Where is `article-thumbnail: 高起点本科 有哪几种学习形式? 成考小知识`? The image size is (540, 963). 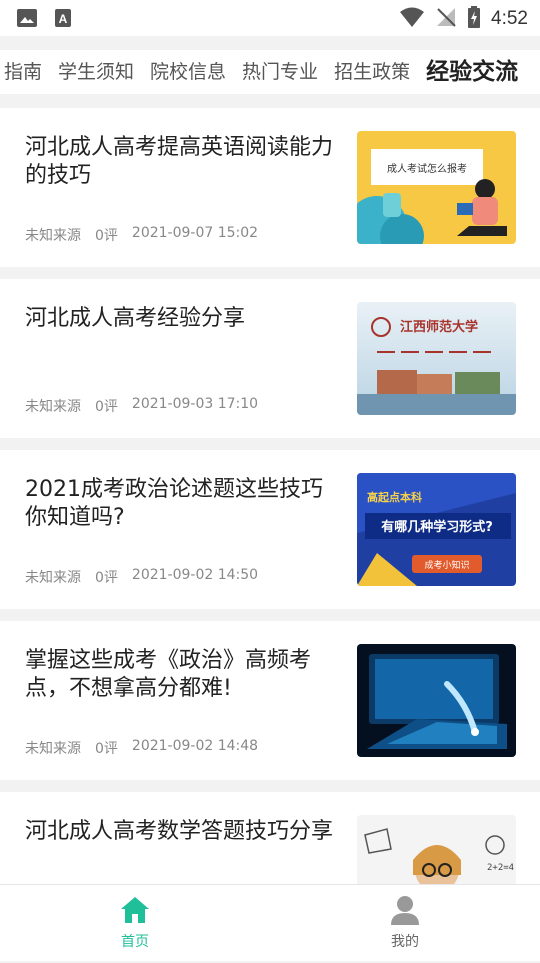 article-thumbnail: 高起点本科 有哪几种学习形式? 成考小知识 is located at coordinates (436, 529).